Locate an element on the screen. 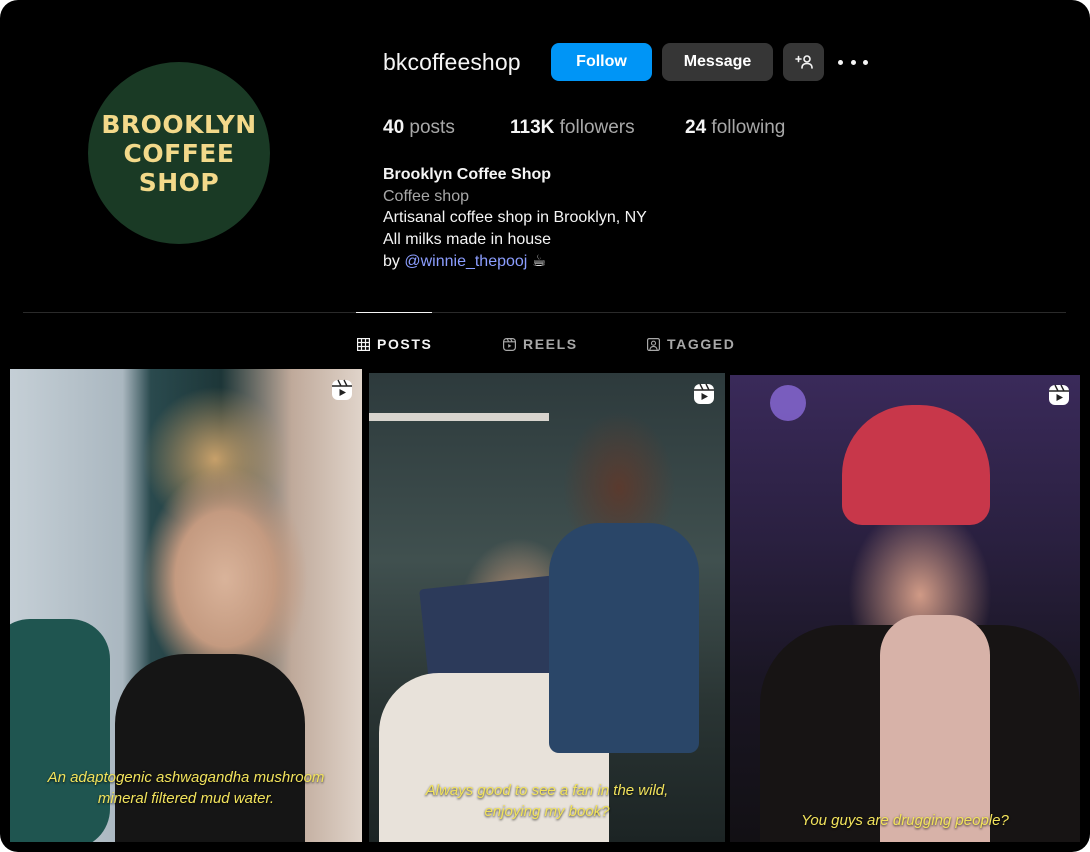 Image resolution: width=1090 pixels, height=852 pixels. profile-category: Coffee shop is located at coordinates (426, 196).